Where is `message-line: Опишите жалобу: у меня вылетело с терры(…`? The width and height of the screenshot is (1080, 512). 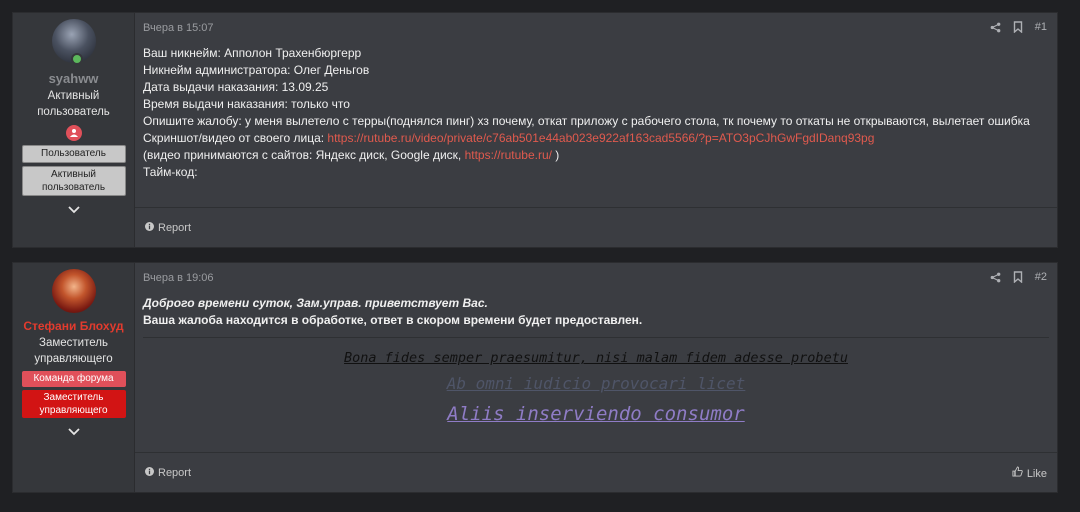 message-line: Опишите жалобу: у меня вылетело с терры(… is located at coordinates (586, 121).